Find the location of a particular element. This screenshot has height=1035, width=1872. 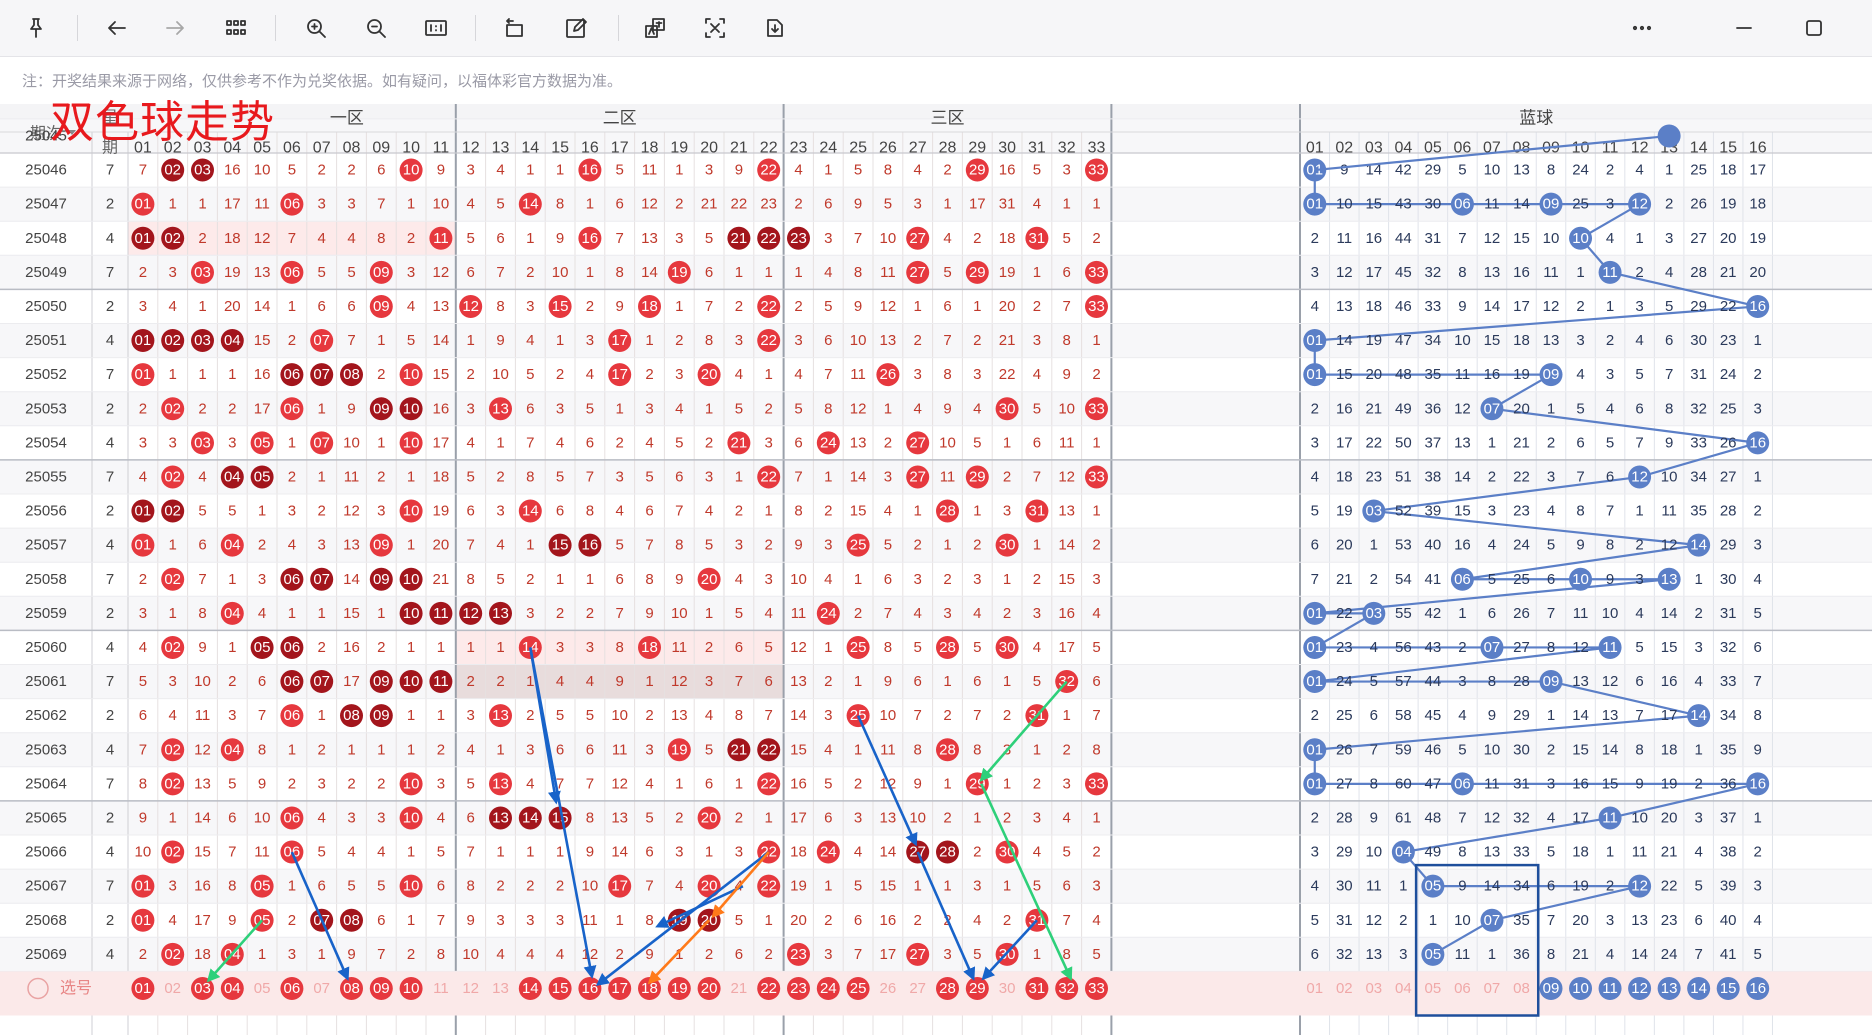

blue-ball-number: 14 is located at coordinates (1698, 715).